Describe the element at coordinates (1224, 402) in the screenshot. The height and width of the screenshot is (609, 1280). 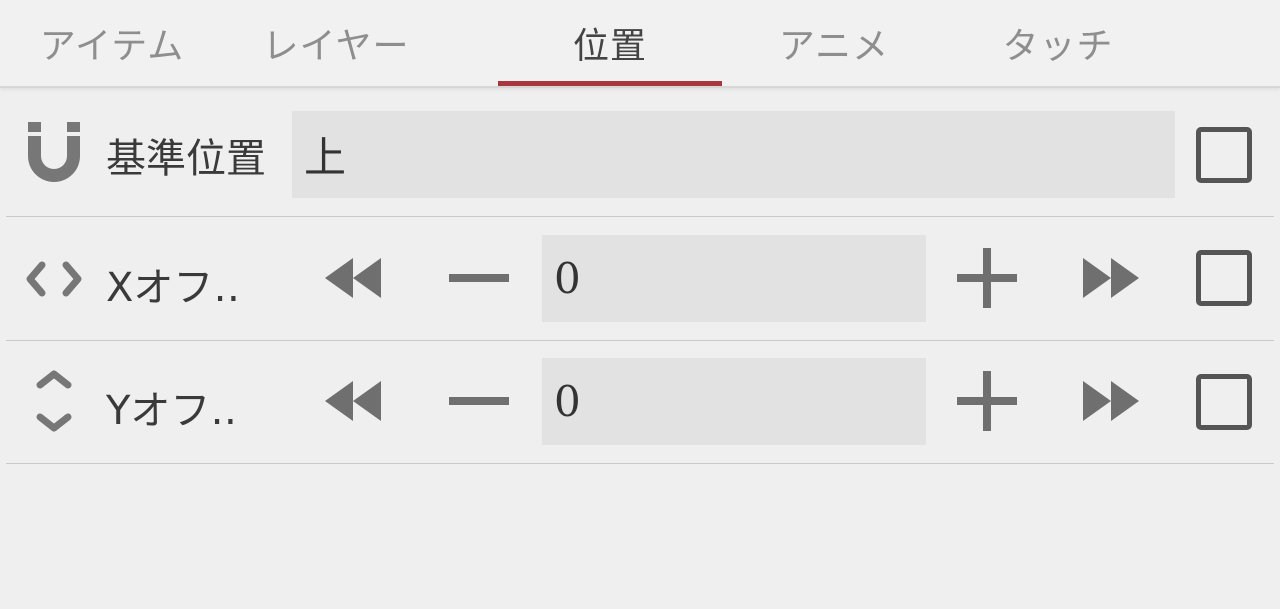
I see `y-offset-checkbox` at that location.